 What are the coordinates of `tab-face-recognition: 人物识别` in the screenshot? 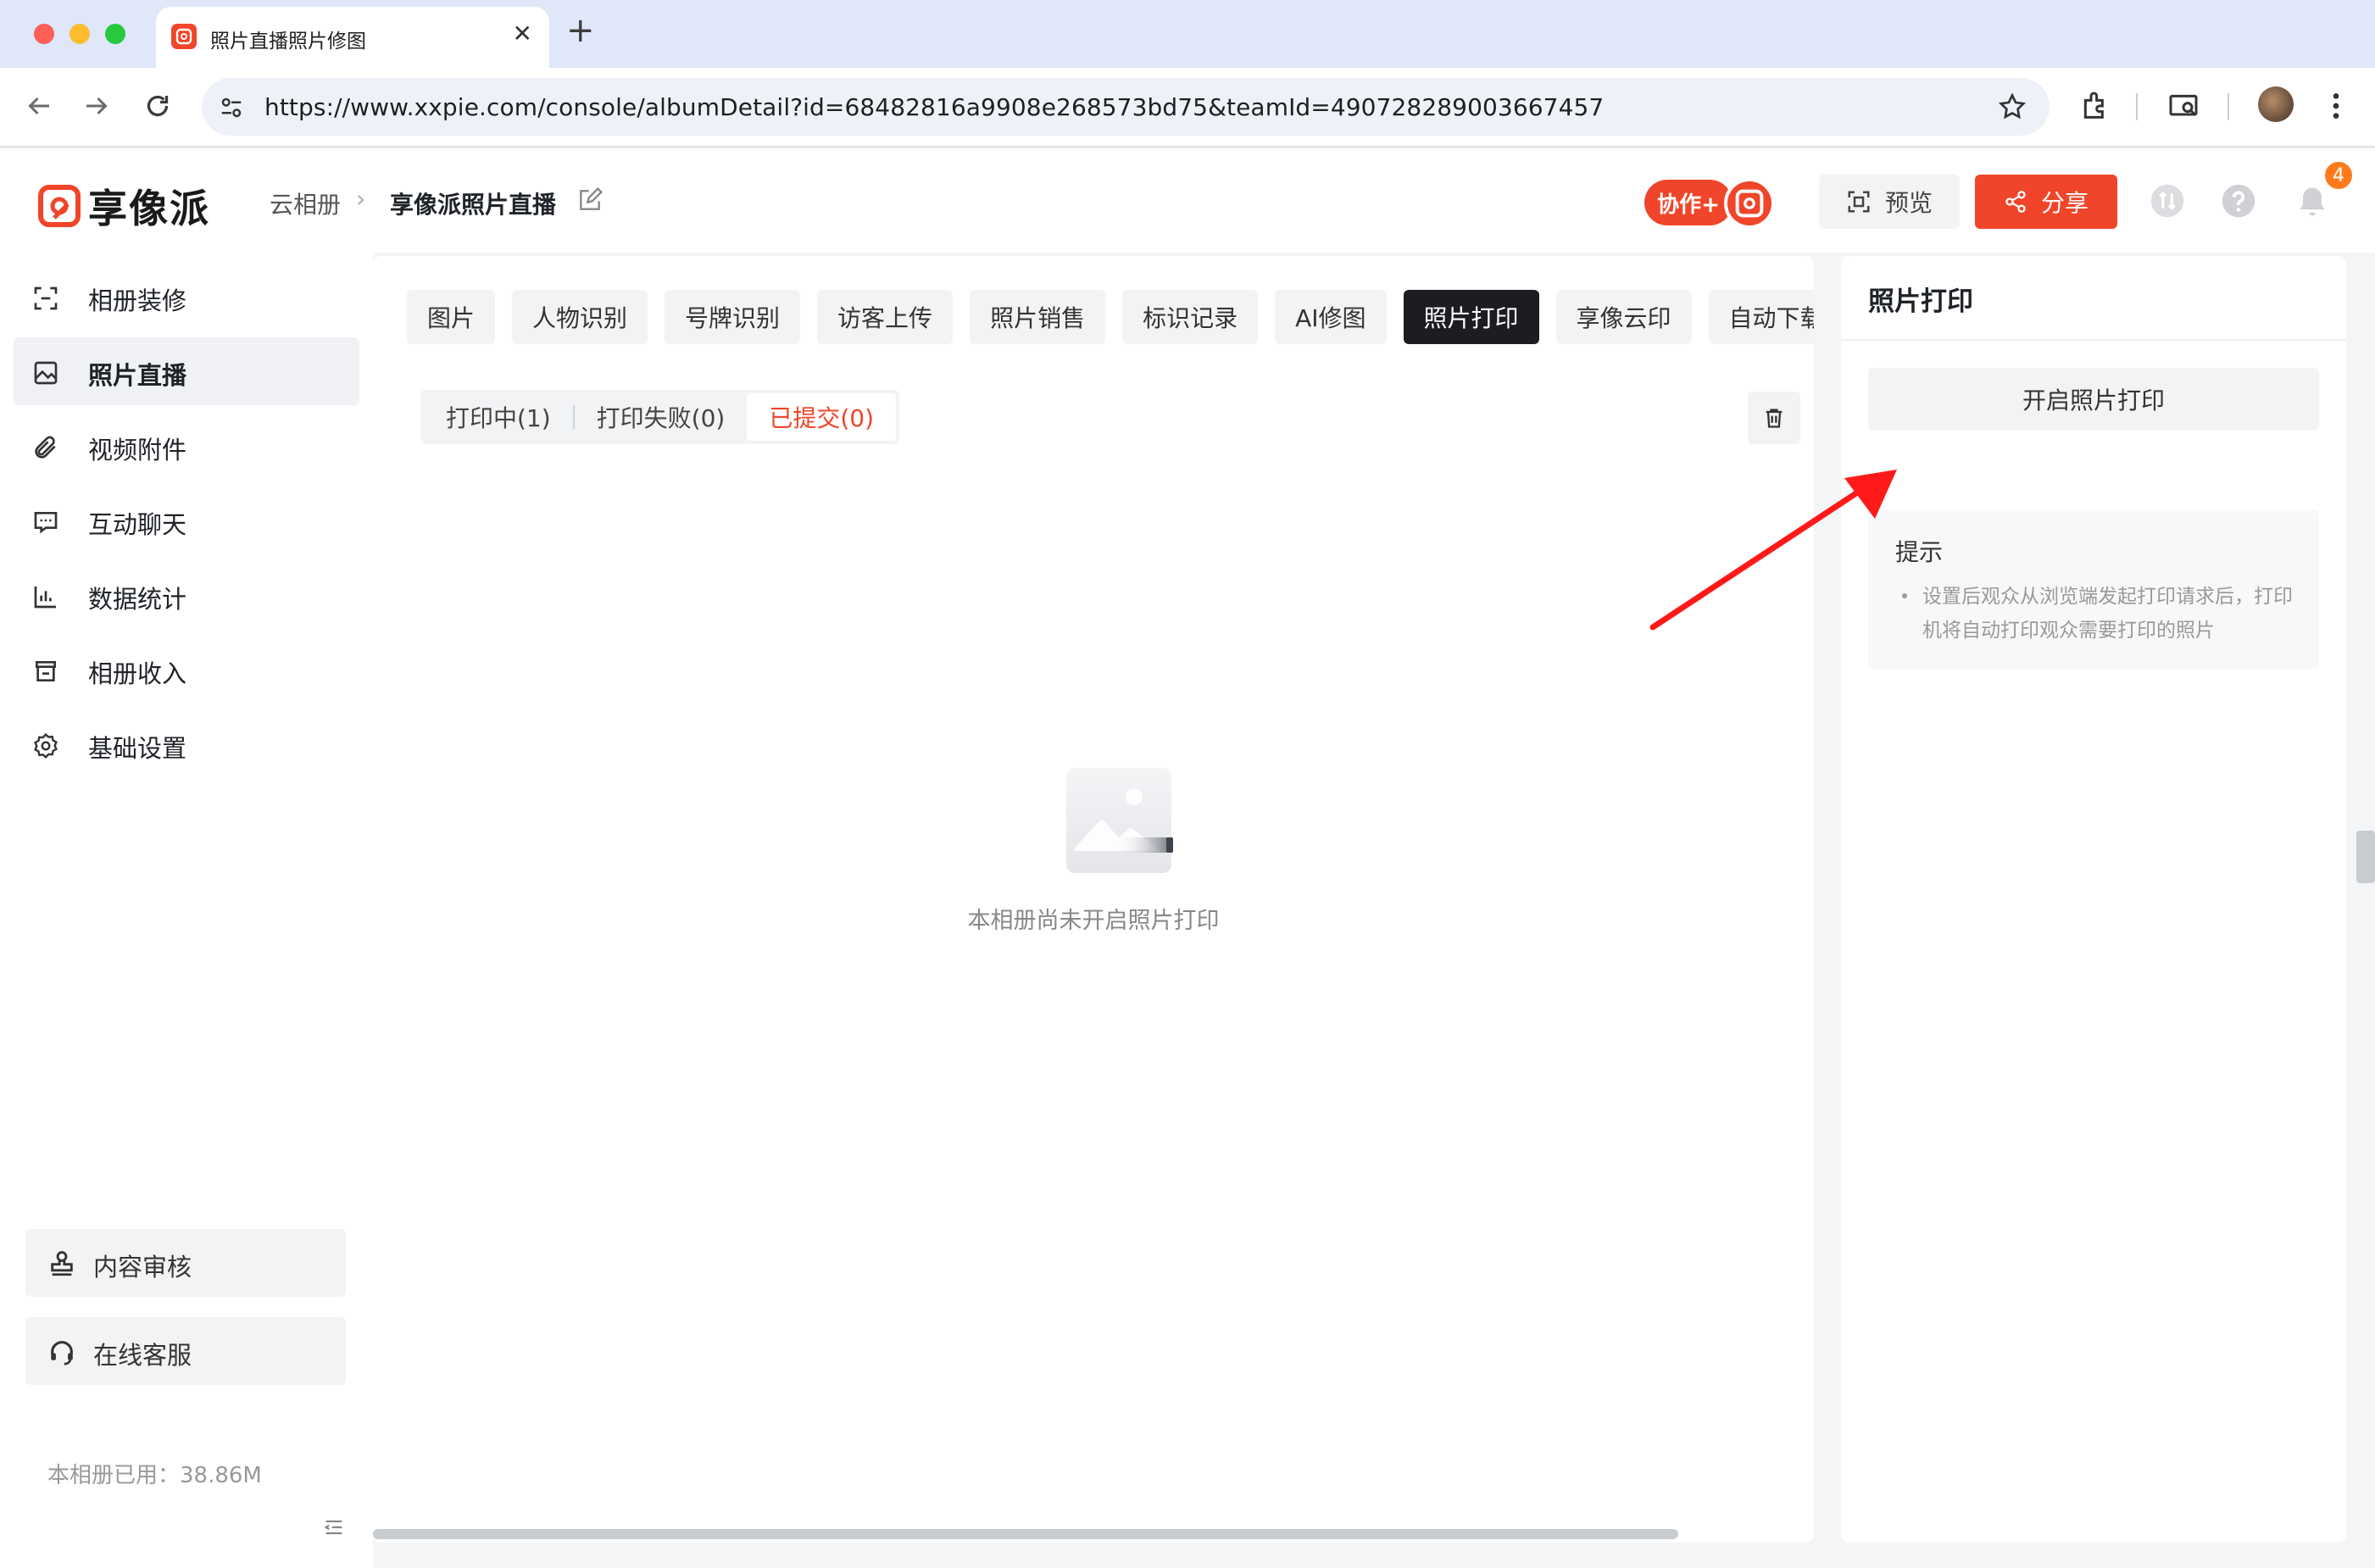 It's located at (580, 317).